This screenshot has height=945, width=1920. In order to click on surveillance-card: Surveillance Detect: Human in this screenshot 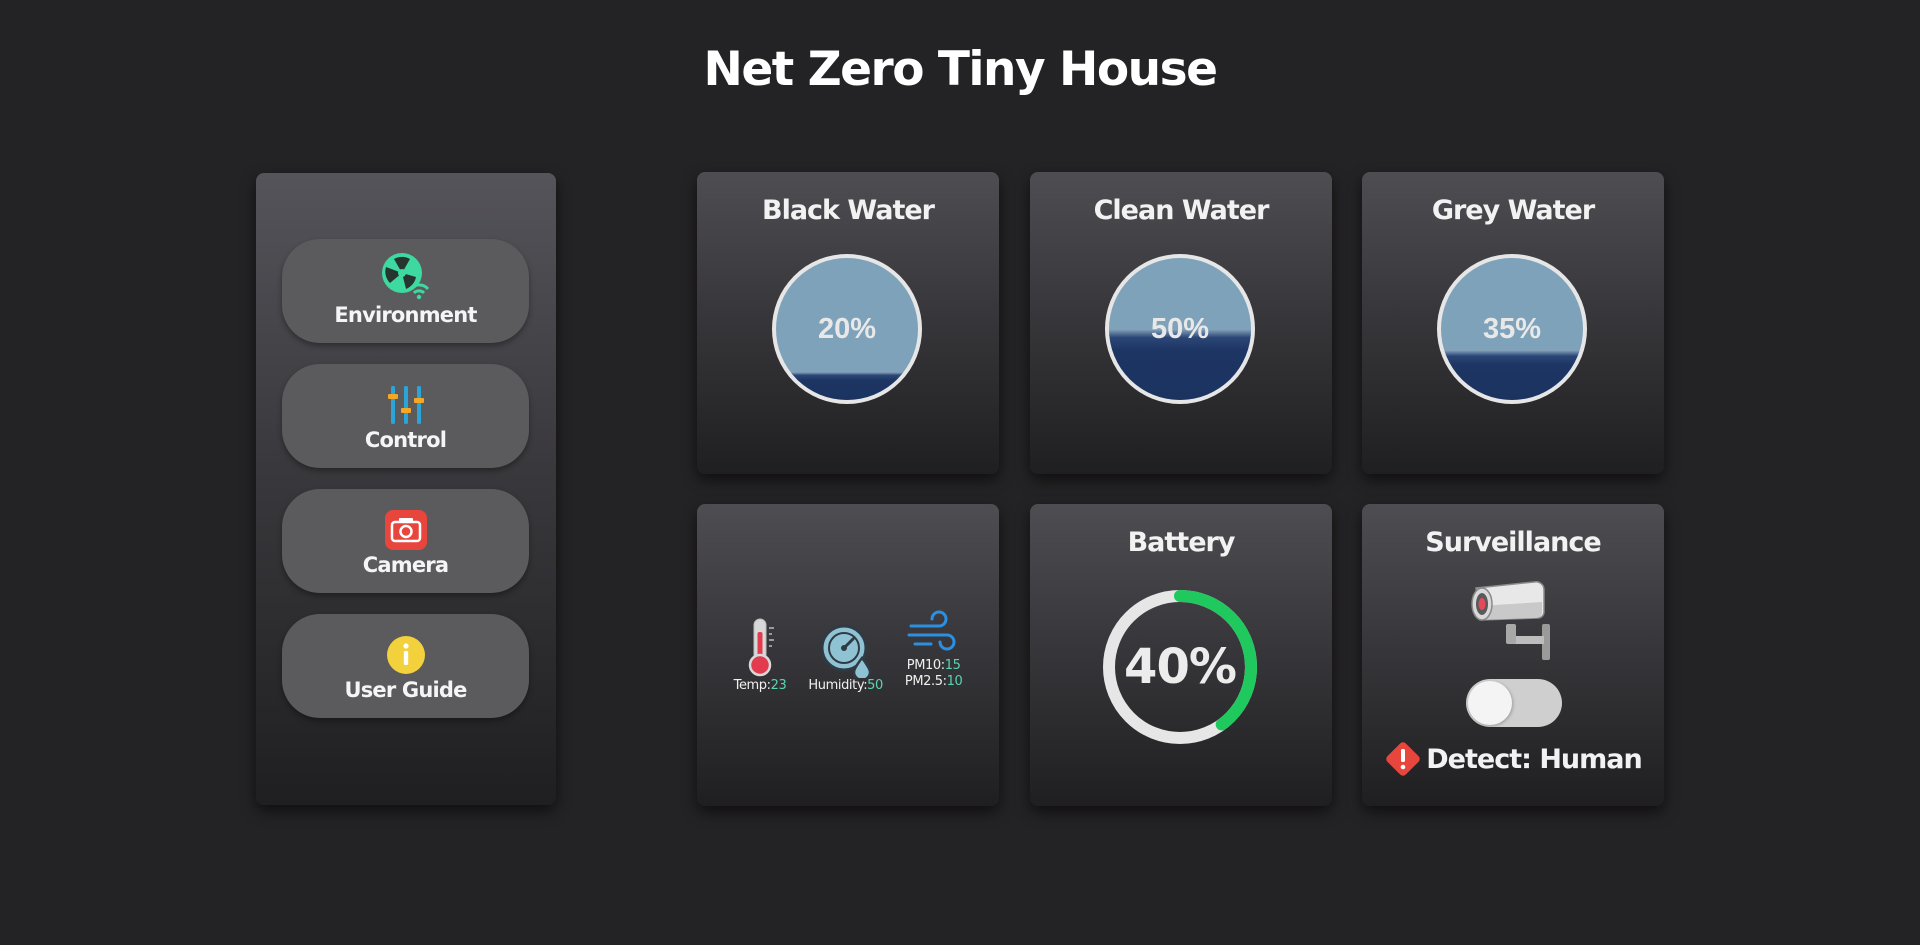, I will do `click(1513, 655)`.